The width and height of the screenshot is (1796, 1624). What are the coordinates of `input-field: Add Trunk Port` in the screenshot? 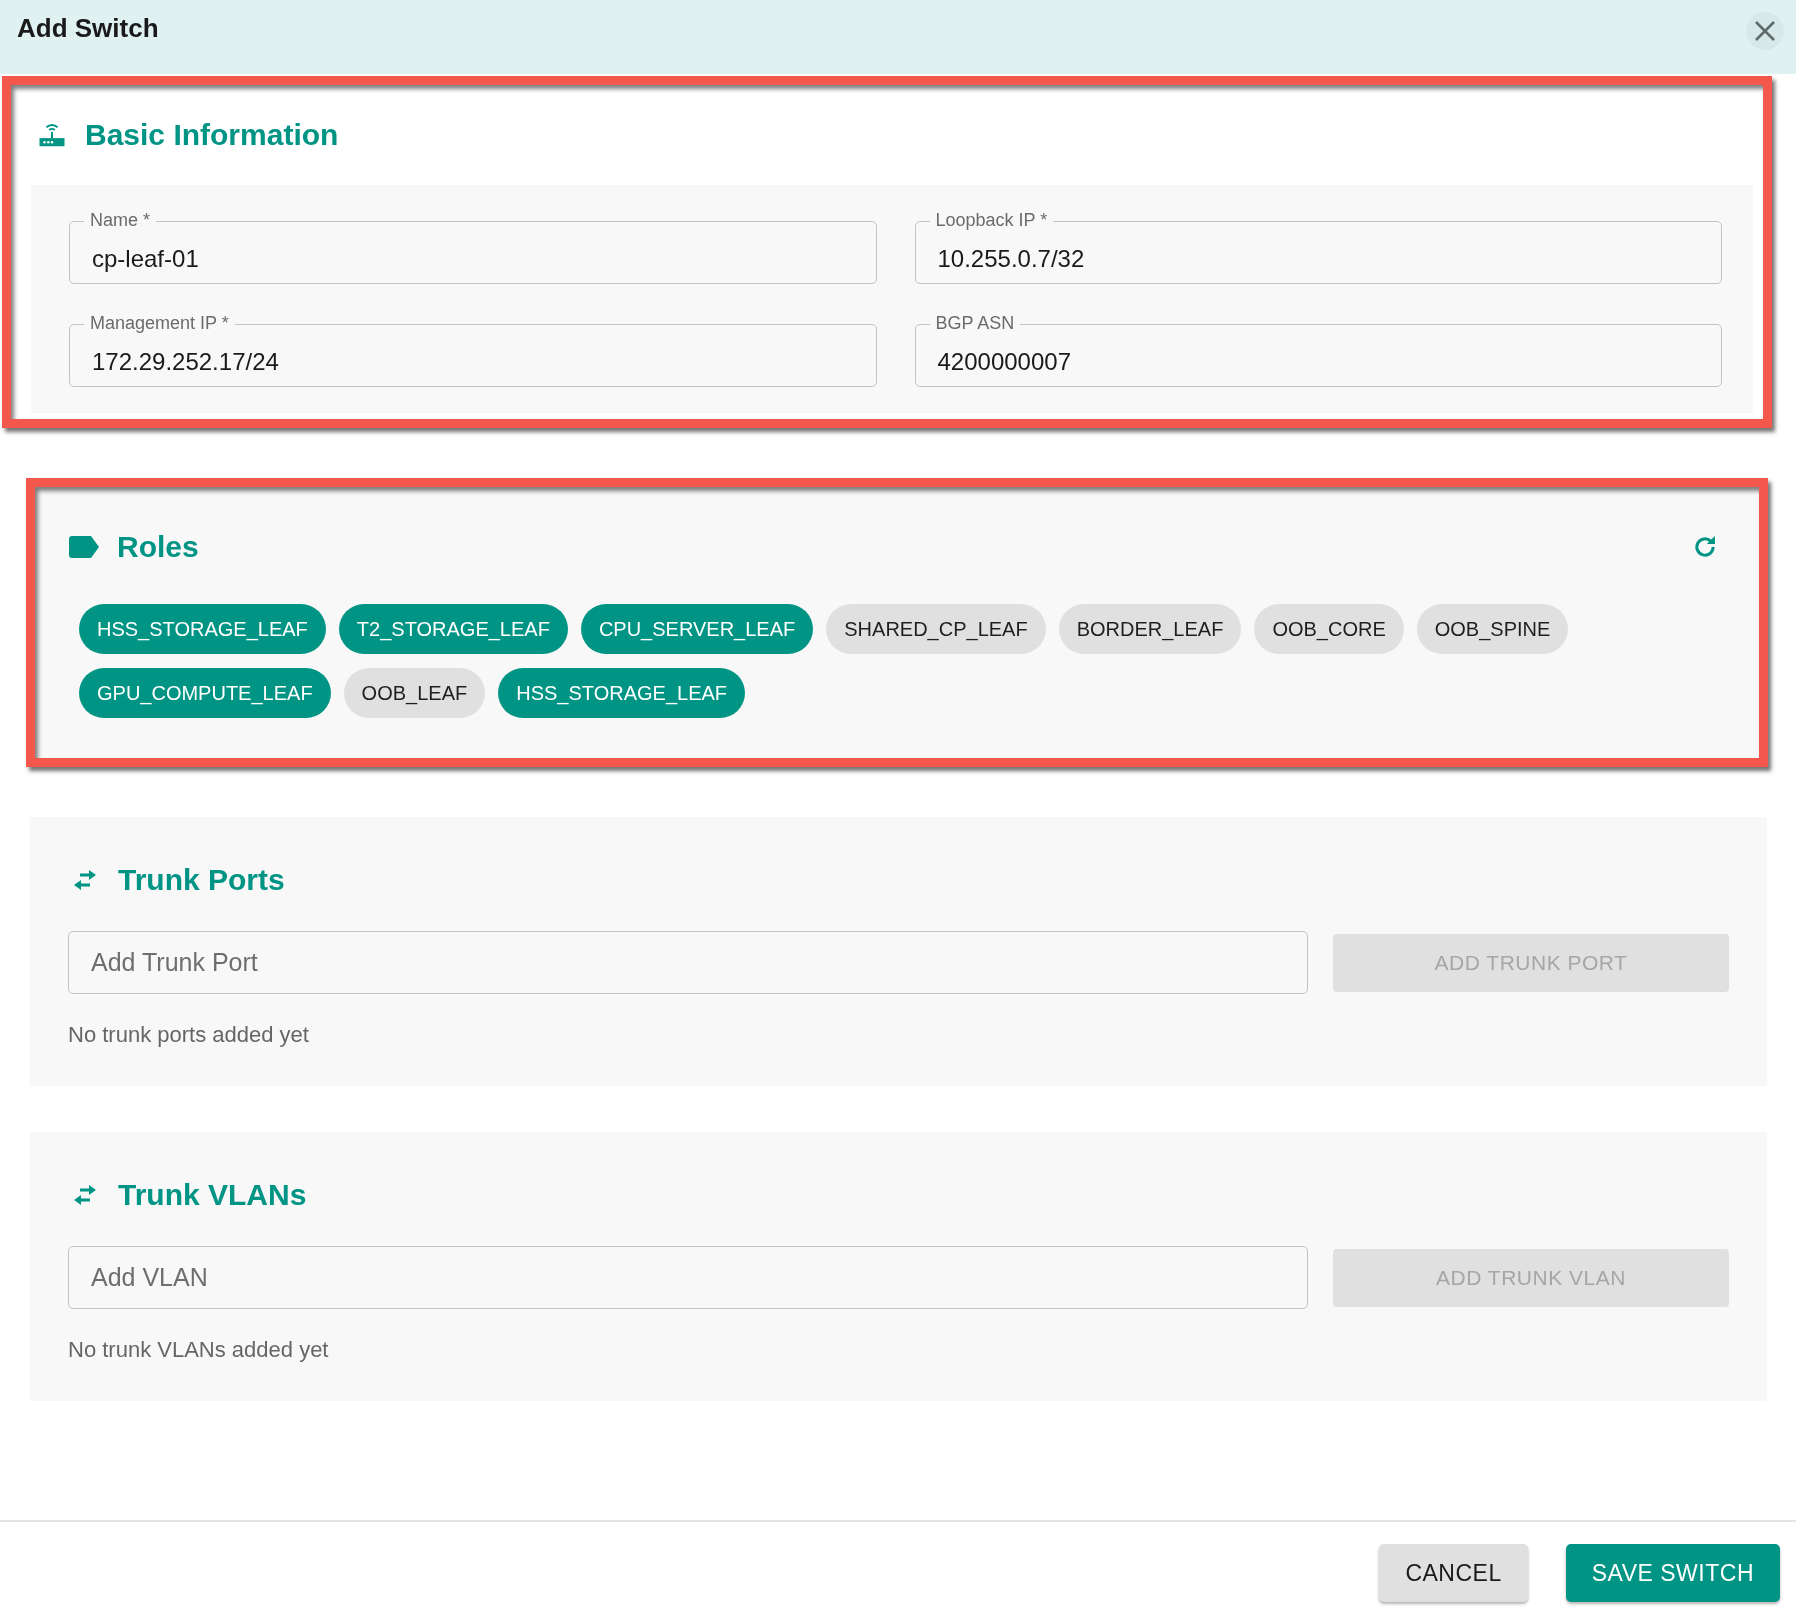 It's located at (688, 962).